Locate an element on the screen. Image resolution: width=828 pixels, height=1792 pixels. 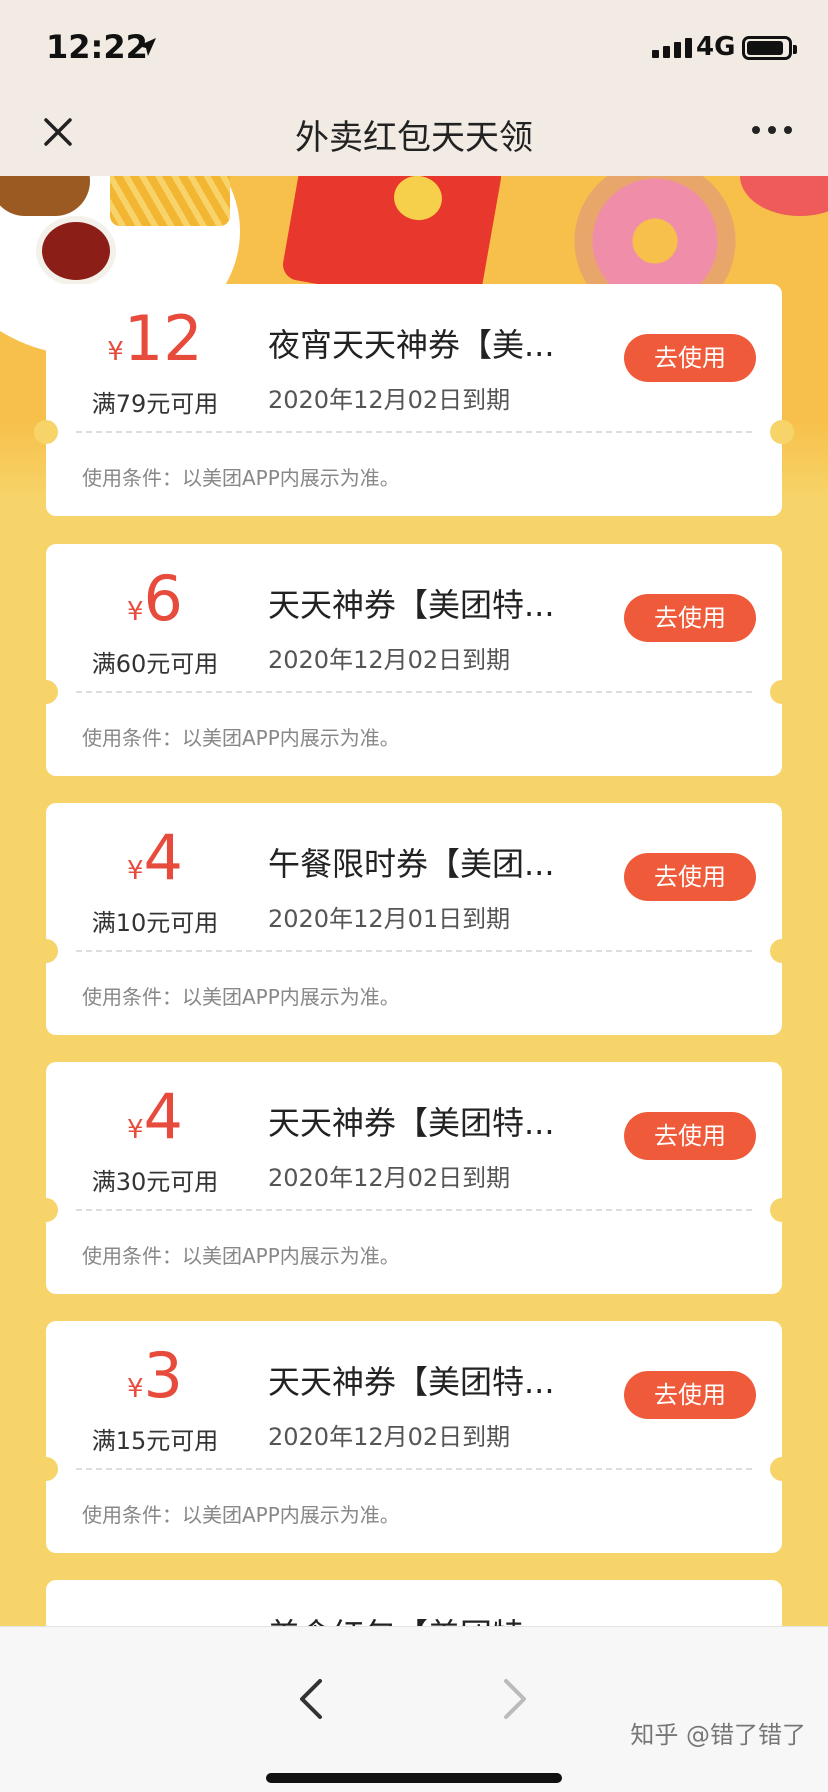
coupon-min-spend: 满10元可用 is located at coordinates (155, 923).